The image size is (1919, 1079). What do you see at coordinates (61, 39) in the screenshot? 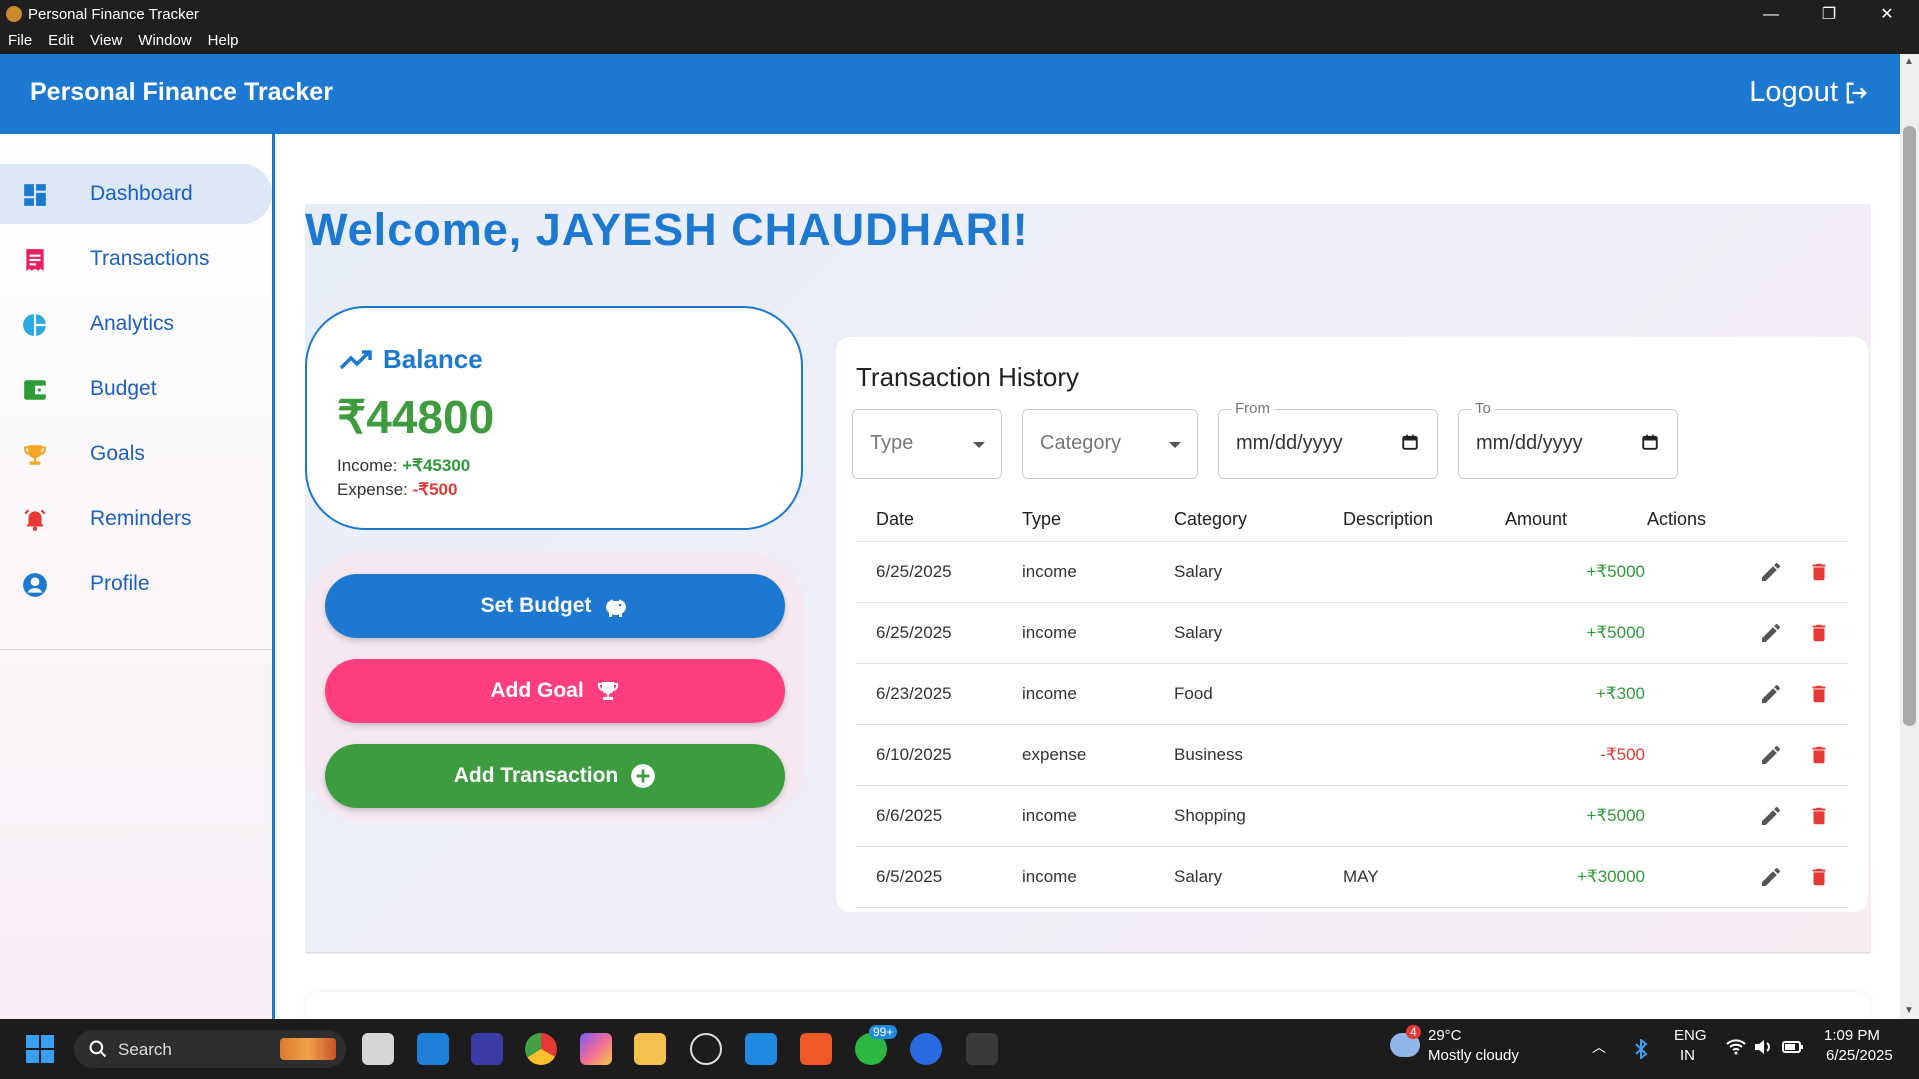
I see `menu-edit: Edit` at bounding box center [61, 39].